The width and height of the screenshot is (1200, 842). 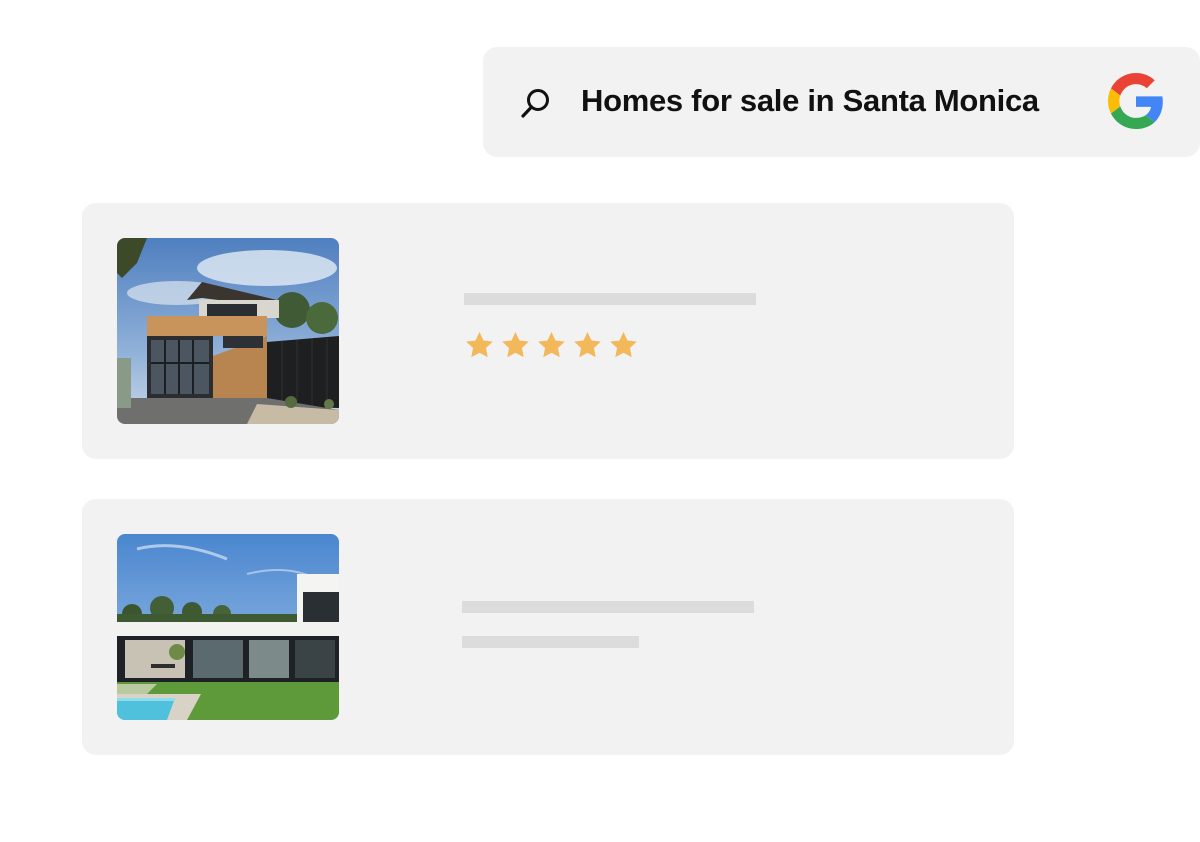 I want to click on search-icon, so click(x=536, y=103).